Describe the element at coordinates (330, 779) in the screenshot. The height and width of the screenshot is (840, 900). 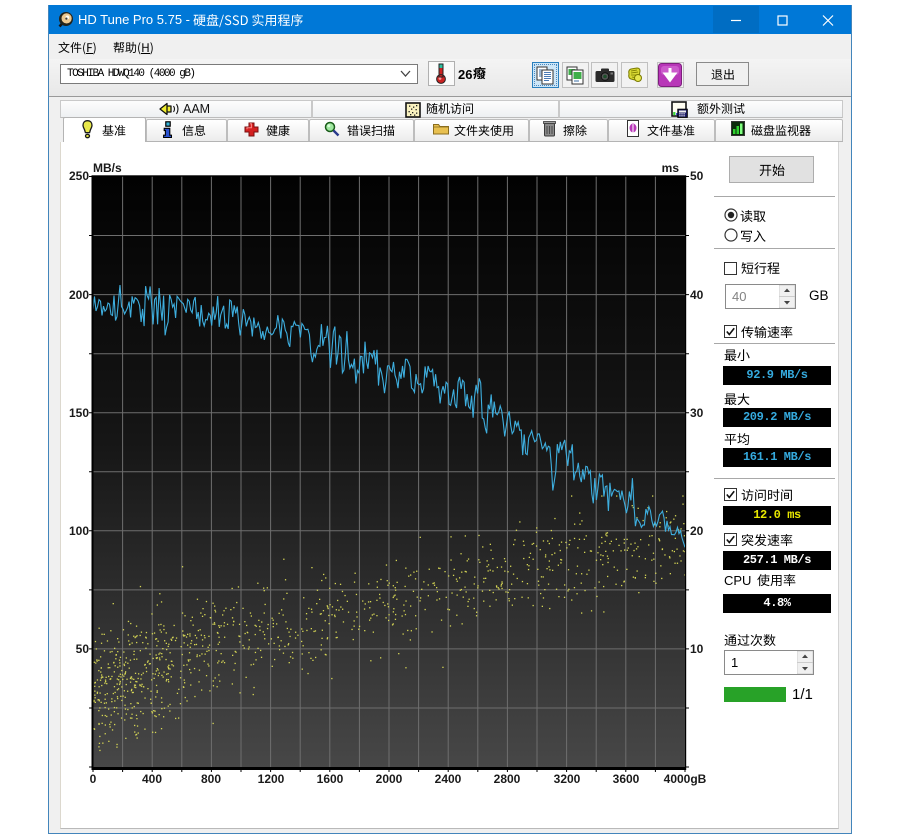
I see `svg-text: 1600` at that location.